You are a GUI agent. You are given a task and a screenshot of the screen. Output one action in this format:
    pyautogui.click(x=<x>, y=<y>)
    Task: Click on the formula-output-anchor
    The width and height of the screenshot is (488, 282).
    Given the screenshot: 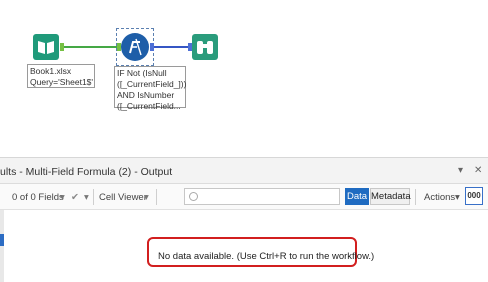 What is the action you would take?
    pyautogui.click(x=152, y=47)
    